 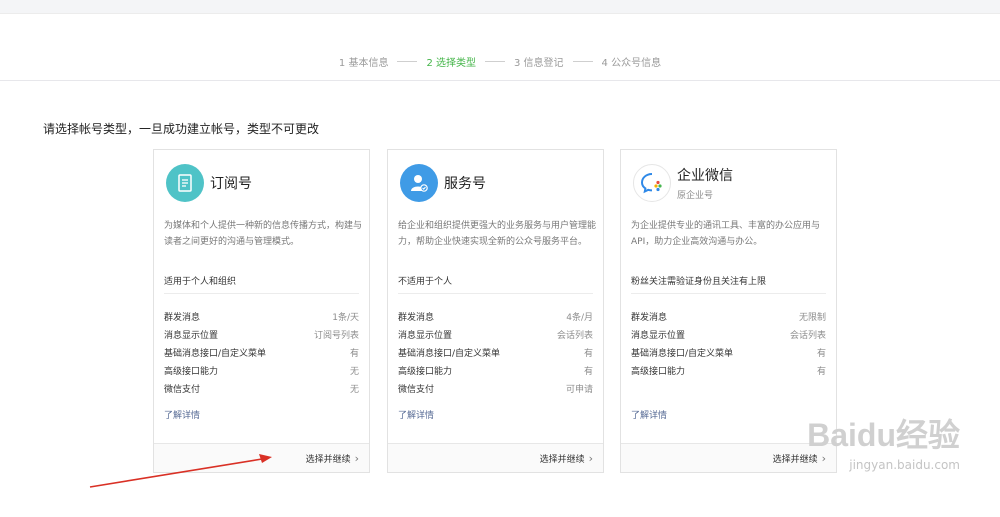 I want to click on baidu-watermark: Baidu经验 jingyan.baidu.com, so click(x=883, y=441).